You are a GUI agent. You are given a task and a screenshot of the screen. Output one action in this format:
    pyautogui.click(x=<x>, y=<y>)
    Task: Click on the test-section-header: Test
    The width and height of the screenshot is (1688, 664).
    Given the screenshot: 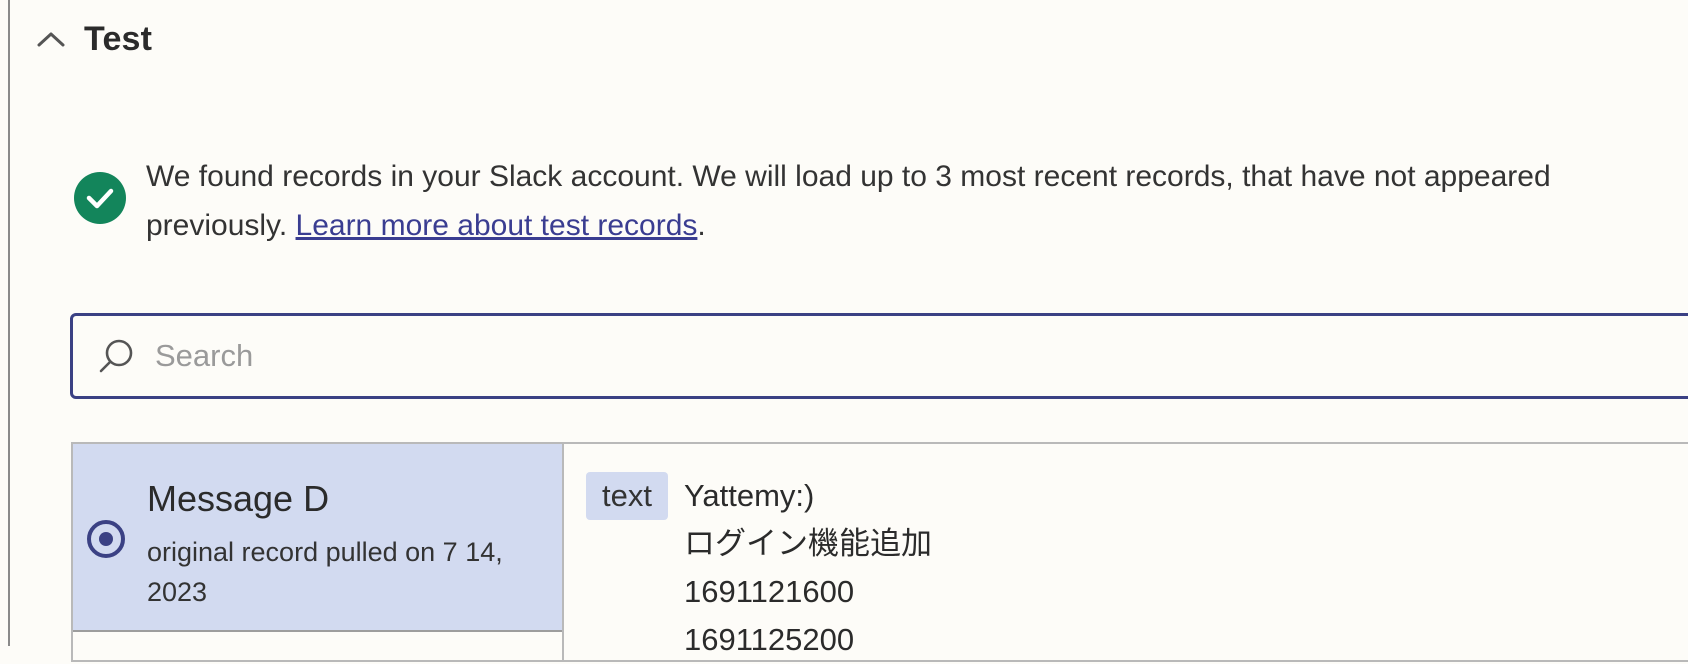 What is the action you would take?
    pyautogui.click(x=94, y=39)
    